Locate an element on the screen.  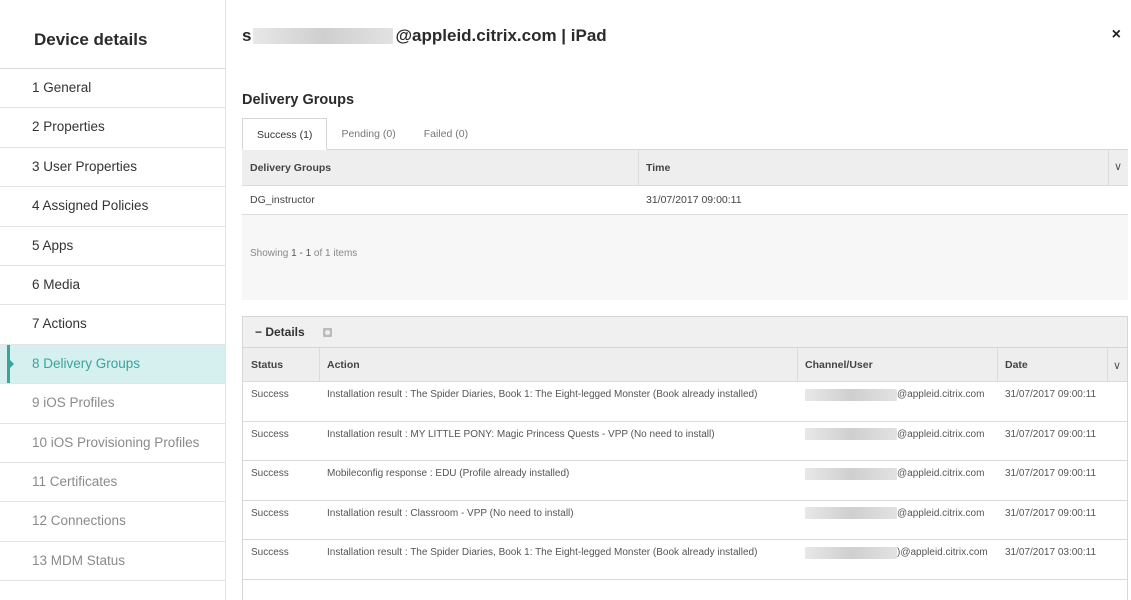
pagination-info: Showing 1 - 1 of 1 items is located at coordinates (303, 253).